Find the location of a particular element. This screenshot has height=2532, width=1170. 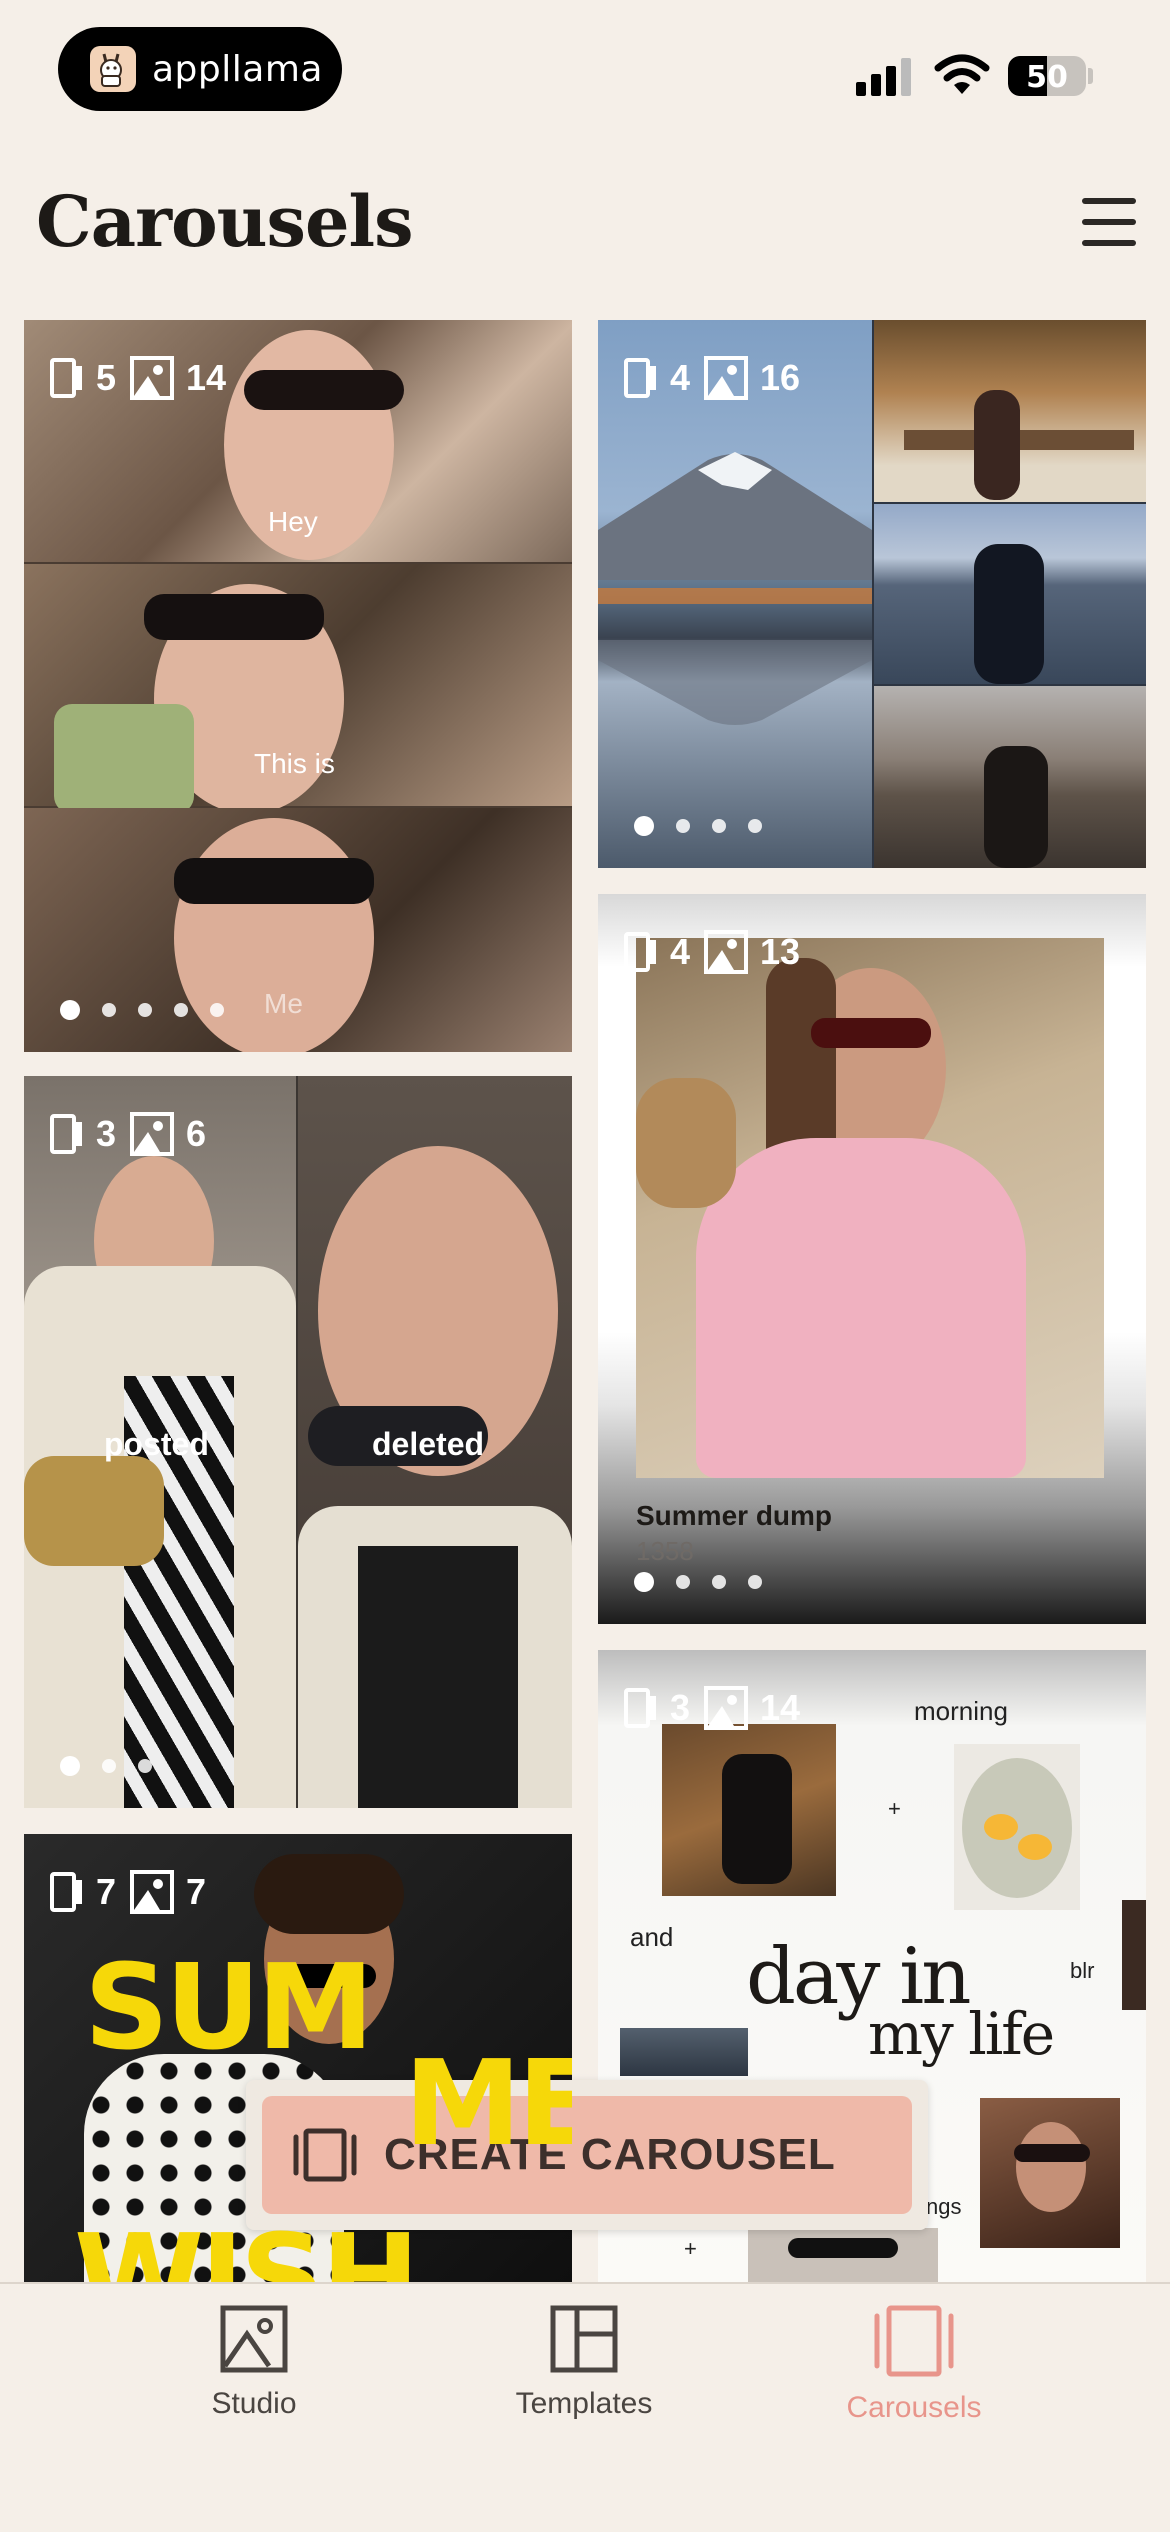

carousel-title: Summer dump is located at coordinates (734, 1515).